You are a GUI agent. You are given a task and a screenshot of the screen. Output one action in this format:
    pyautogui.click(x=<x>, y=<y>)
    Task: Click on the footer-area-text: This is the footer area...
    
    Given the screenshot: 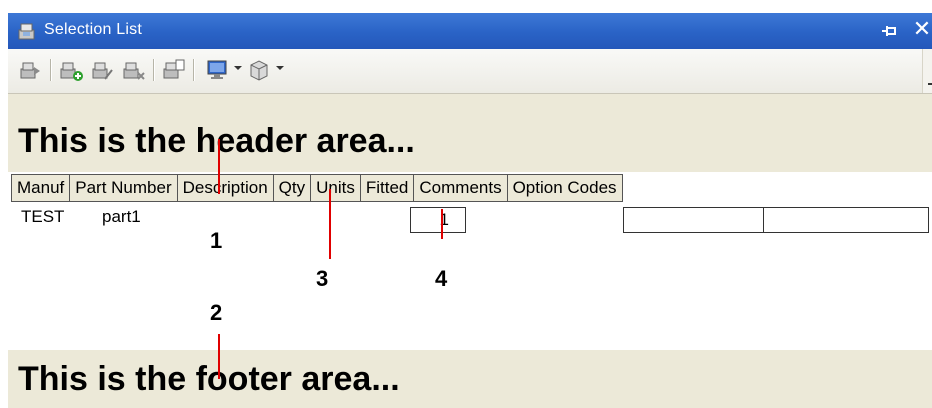 What is the action you would take?
    pyautogui.click(x=209, y=379)
    